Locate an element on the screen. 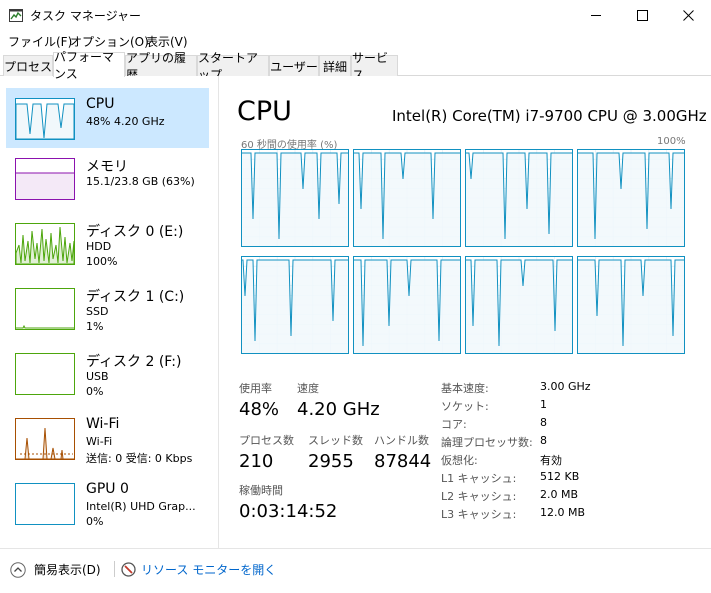 Image resolution: width=711 pixels, height=593 pixels. sidebar-item-title: GPU 0 is located at coordinates (107, 489).